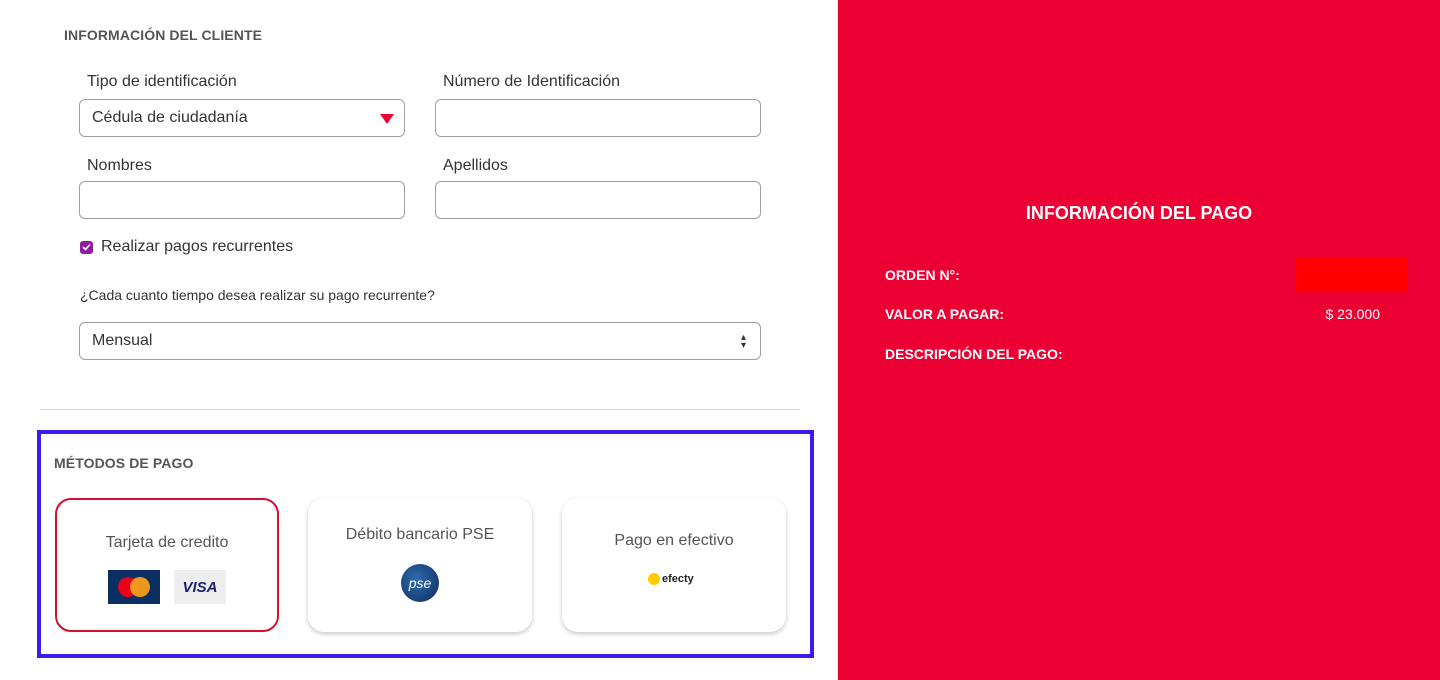 The width and height of the screenshot is (1440, 680). Describe the element at coordinates (944, 314) in the screenshot. I see `amount-label: VALOR A PAGAR:` at that location.